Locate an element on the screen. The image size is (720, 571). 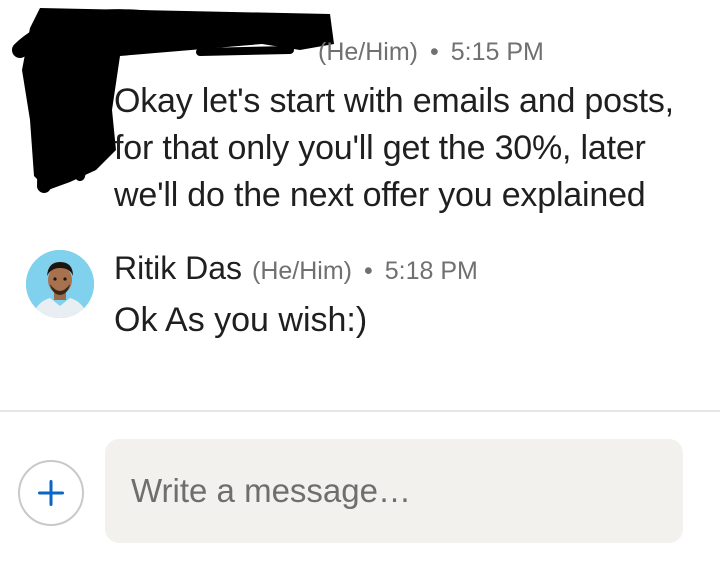
message-meta: (He/Him) • 5:18 PM is located at coordinates (365, 271).